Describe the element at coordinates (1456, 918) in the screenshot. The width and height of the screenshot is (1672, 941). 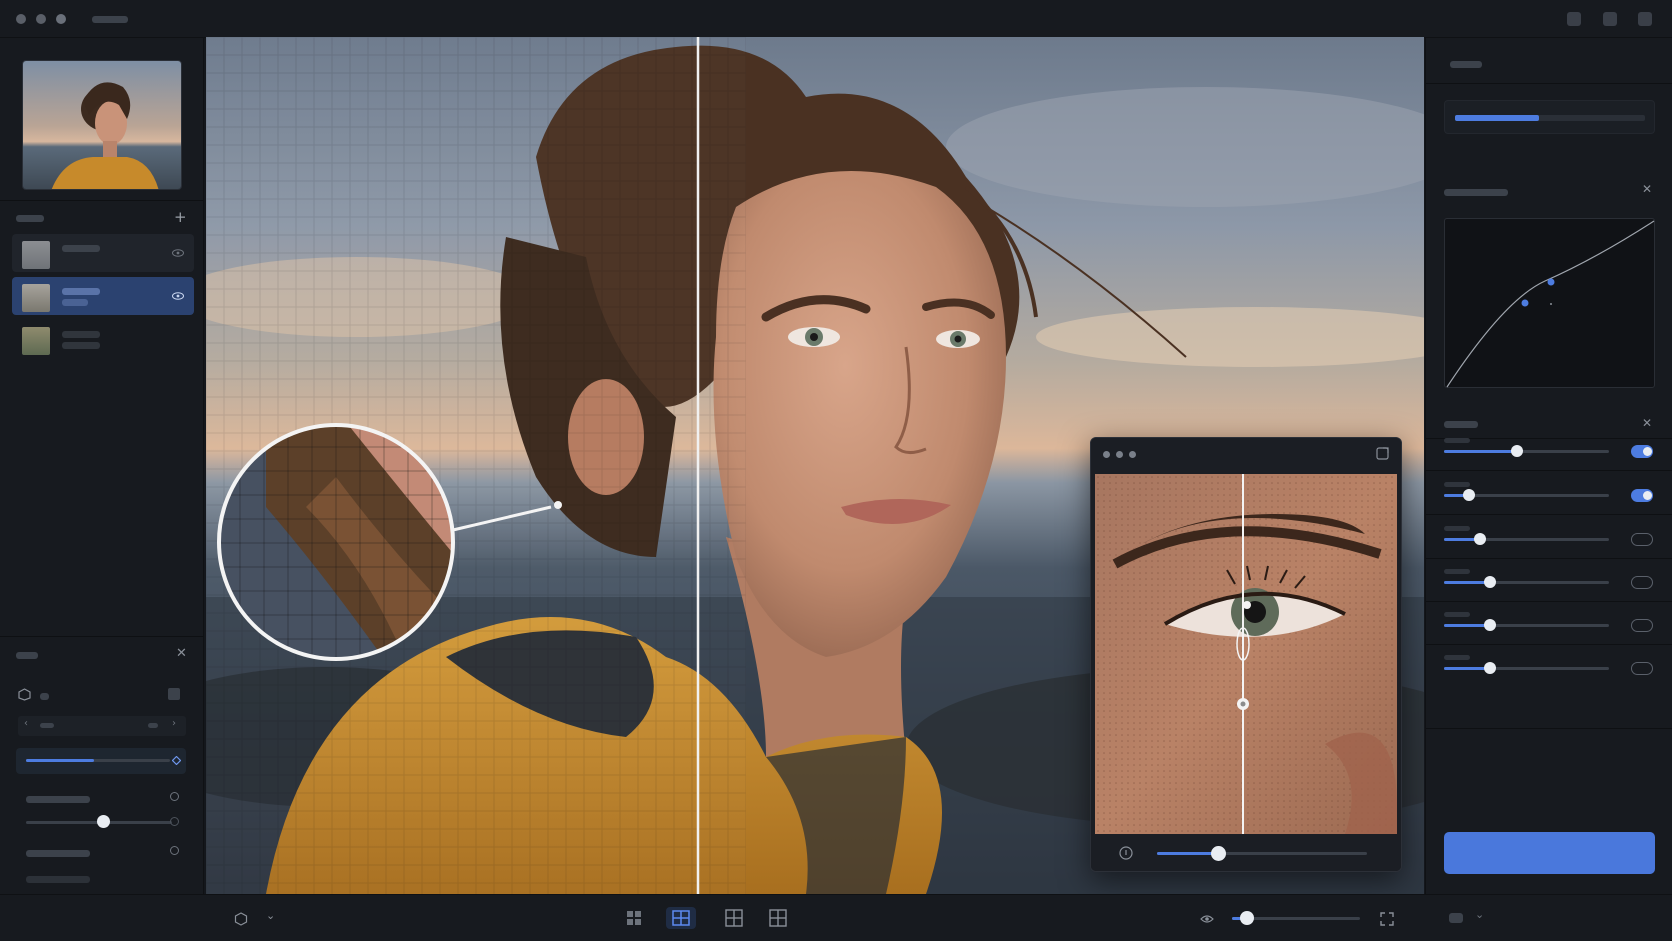
I see `status-icon` at that location.